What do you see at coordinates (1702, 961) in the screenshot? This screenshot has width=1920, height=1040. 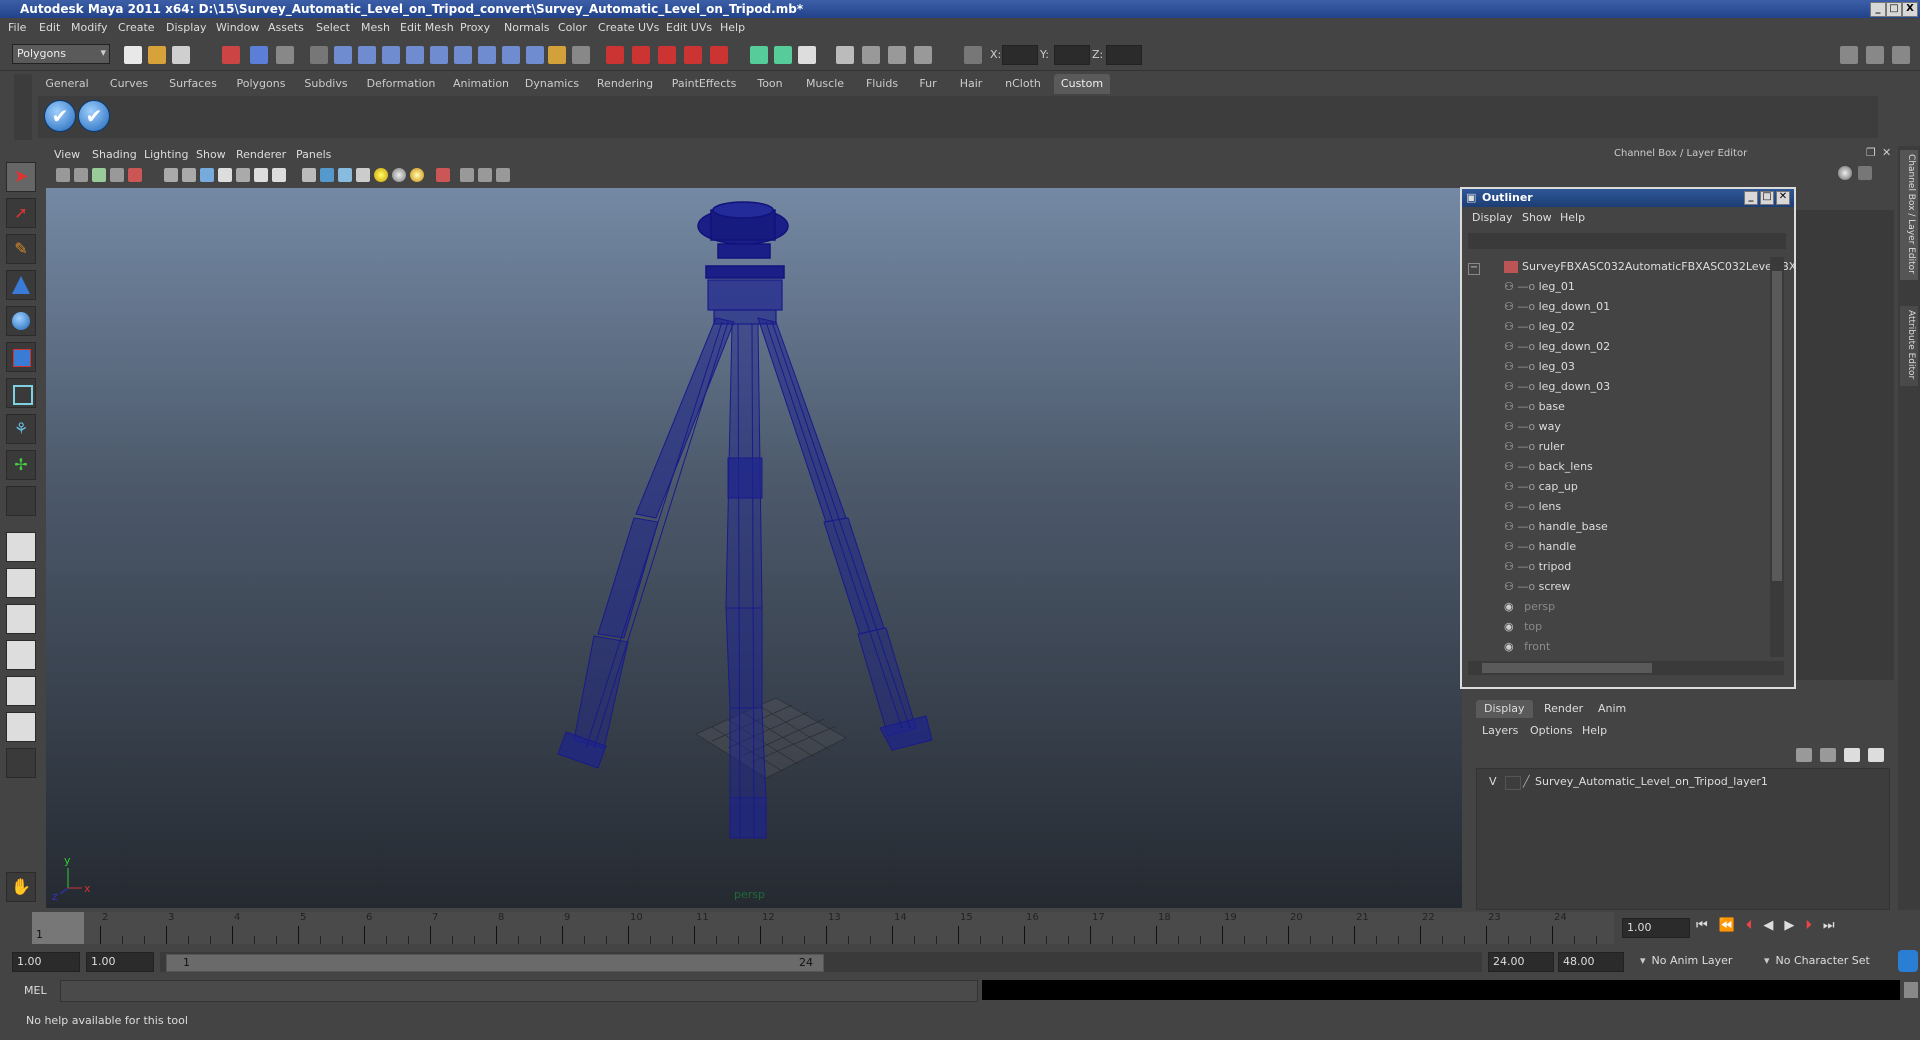 I see `anim-layer-dropdown: ▾ No Anim Layer` at bounding box center [1702, 961].